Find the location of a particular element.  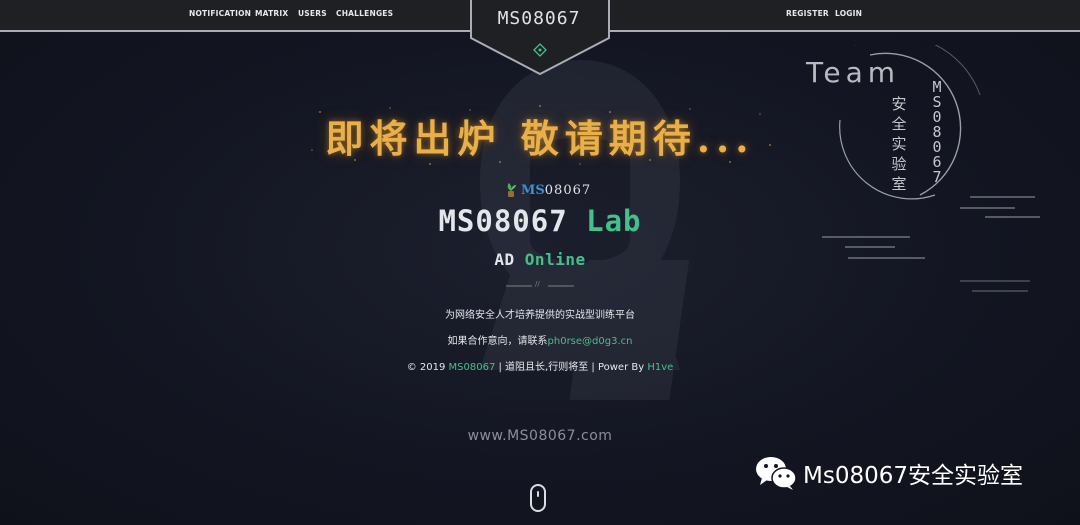

lab-vertical-ms: MS08067 is located at coordinates (937, 132).